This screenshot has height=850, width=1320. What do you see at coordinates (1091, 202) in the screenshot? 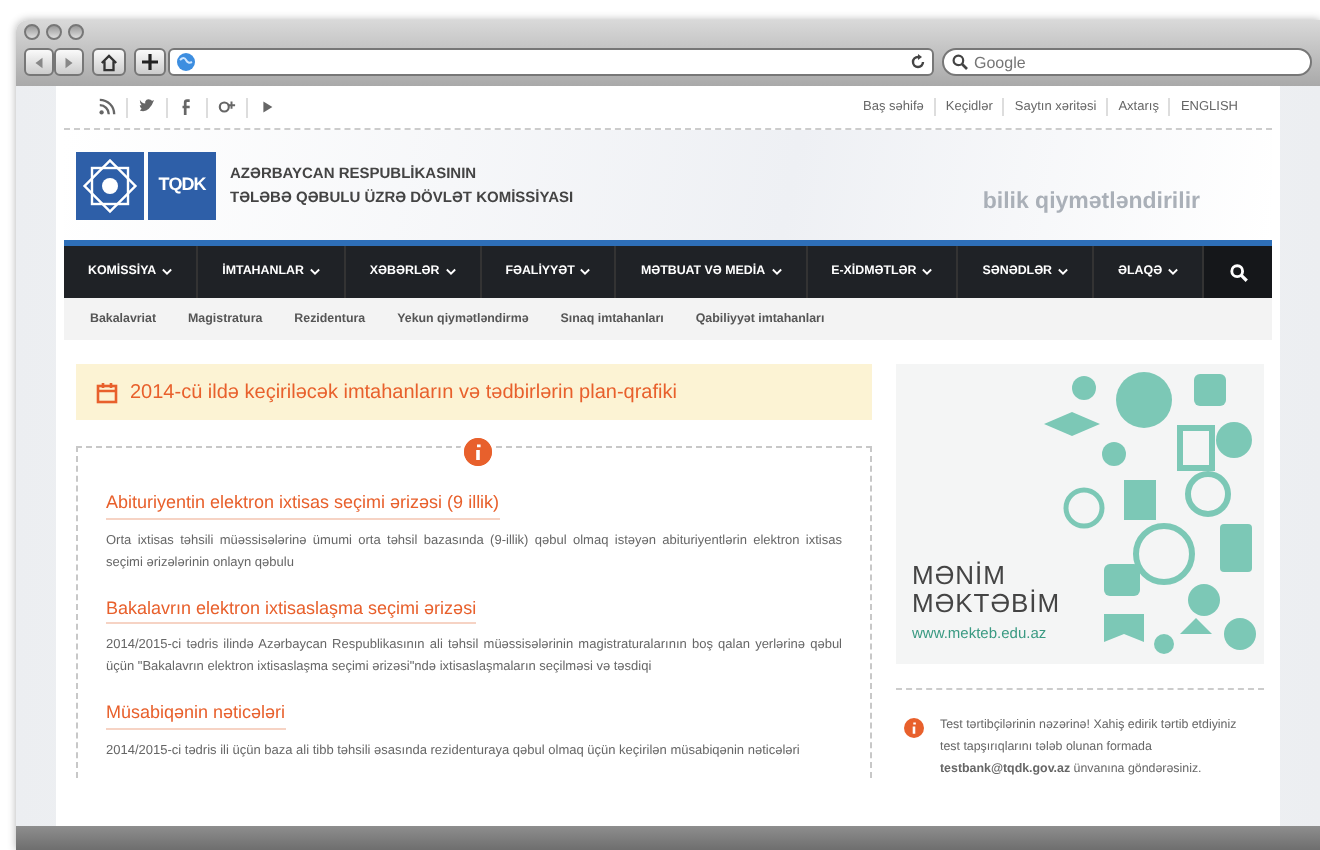
I see `slogan: bilik qiymətləndirilir` at bounding box center [1091, 202].